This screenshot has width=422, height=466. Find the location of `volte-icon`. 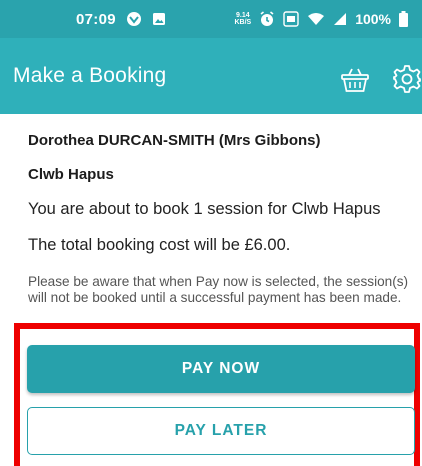

volte-icon is located at coordinates (291, 19).